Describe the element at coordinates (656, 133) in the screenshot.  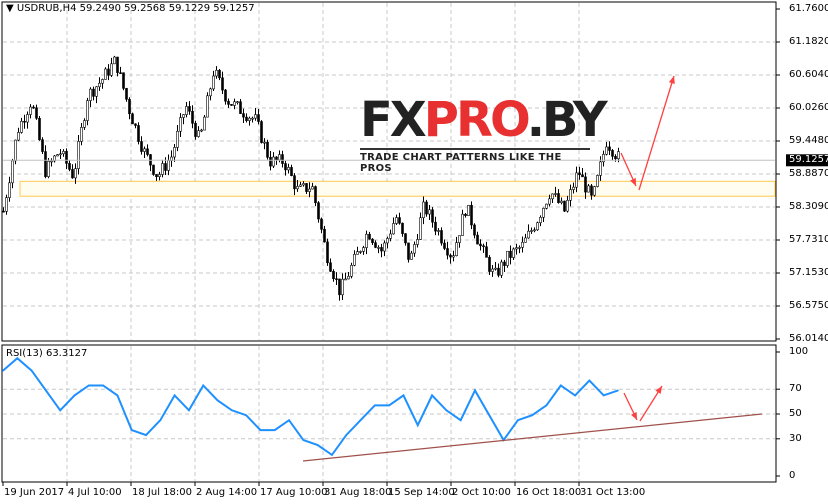
I see `arrow-up` at that location.